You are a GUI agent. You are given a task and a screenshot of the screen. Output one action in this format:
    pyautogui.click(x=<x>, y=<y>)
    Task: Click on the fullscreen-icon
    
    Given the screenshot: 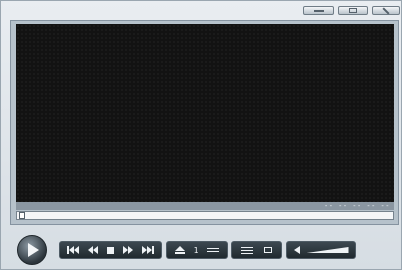 What is the action you would take?
    pyautogui.click(x=268, y=250)
    